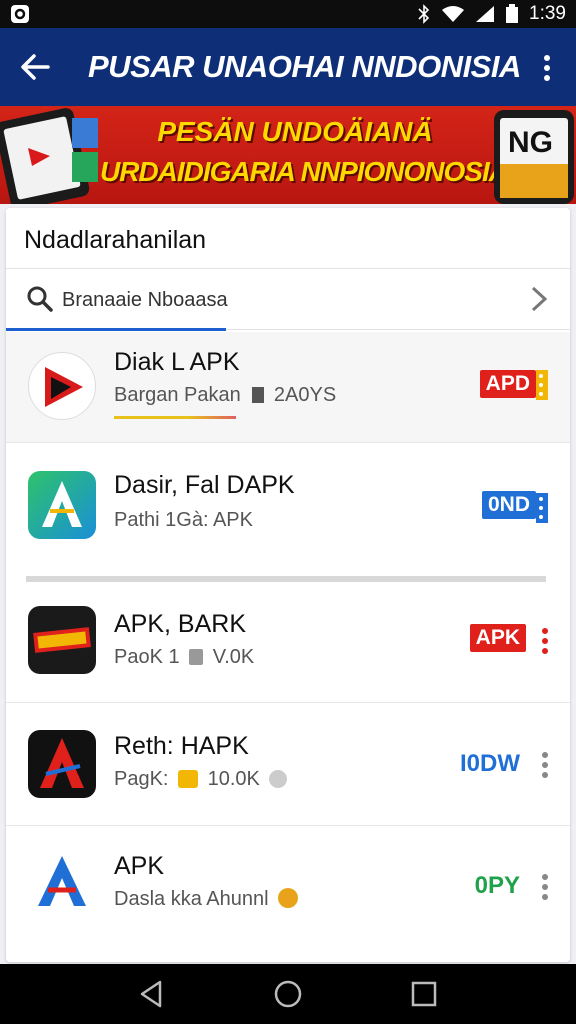  I want to click on lock-icon, so click(196, 657).